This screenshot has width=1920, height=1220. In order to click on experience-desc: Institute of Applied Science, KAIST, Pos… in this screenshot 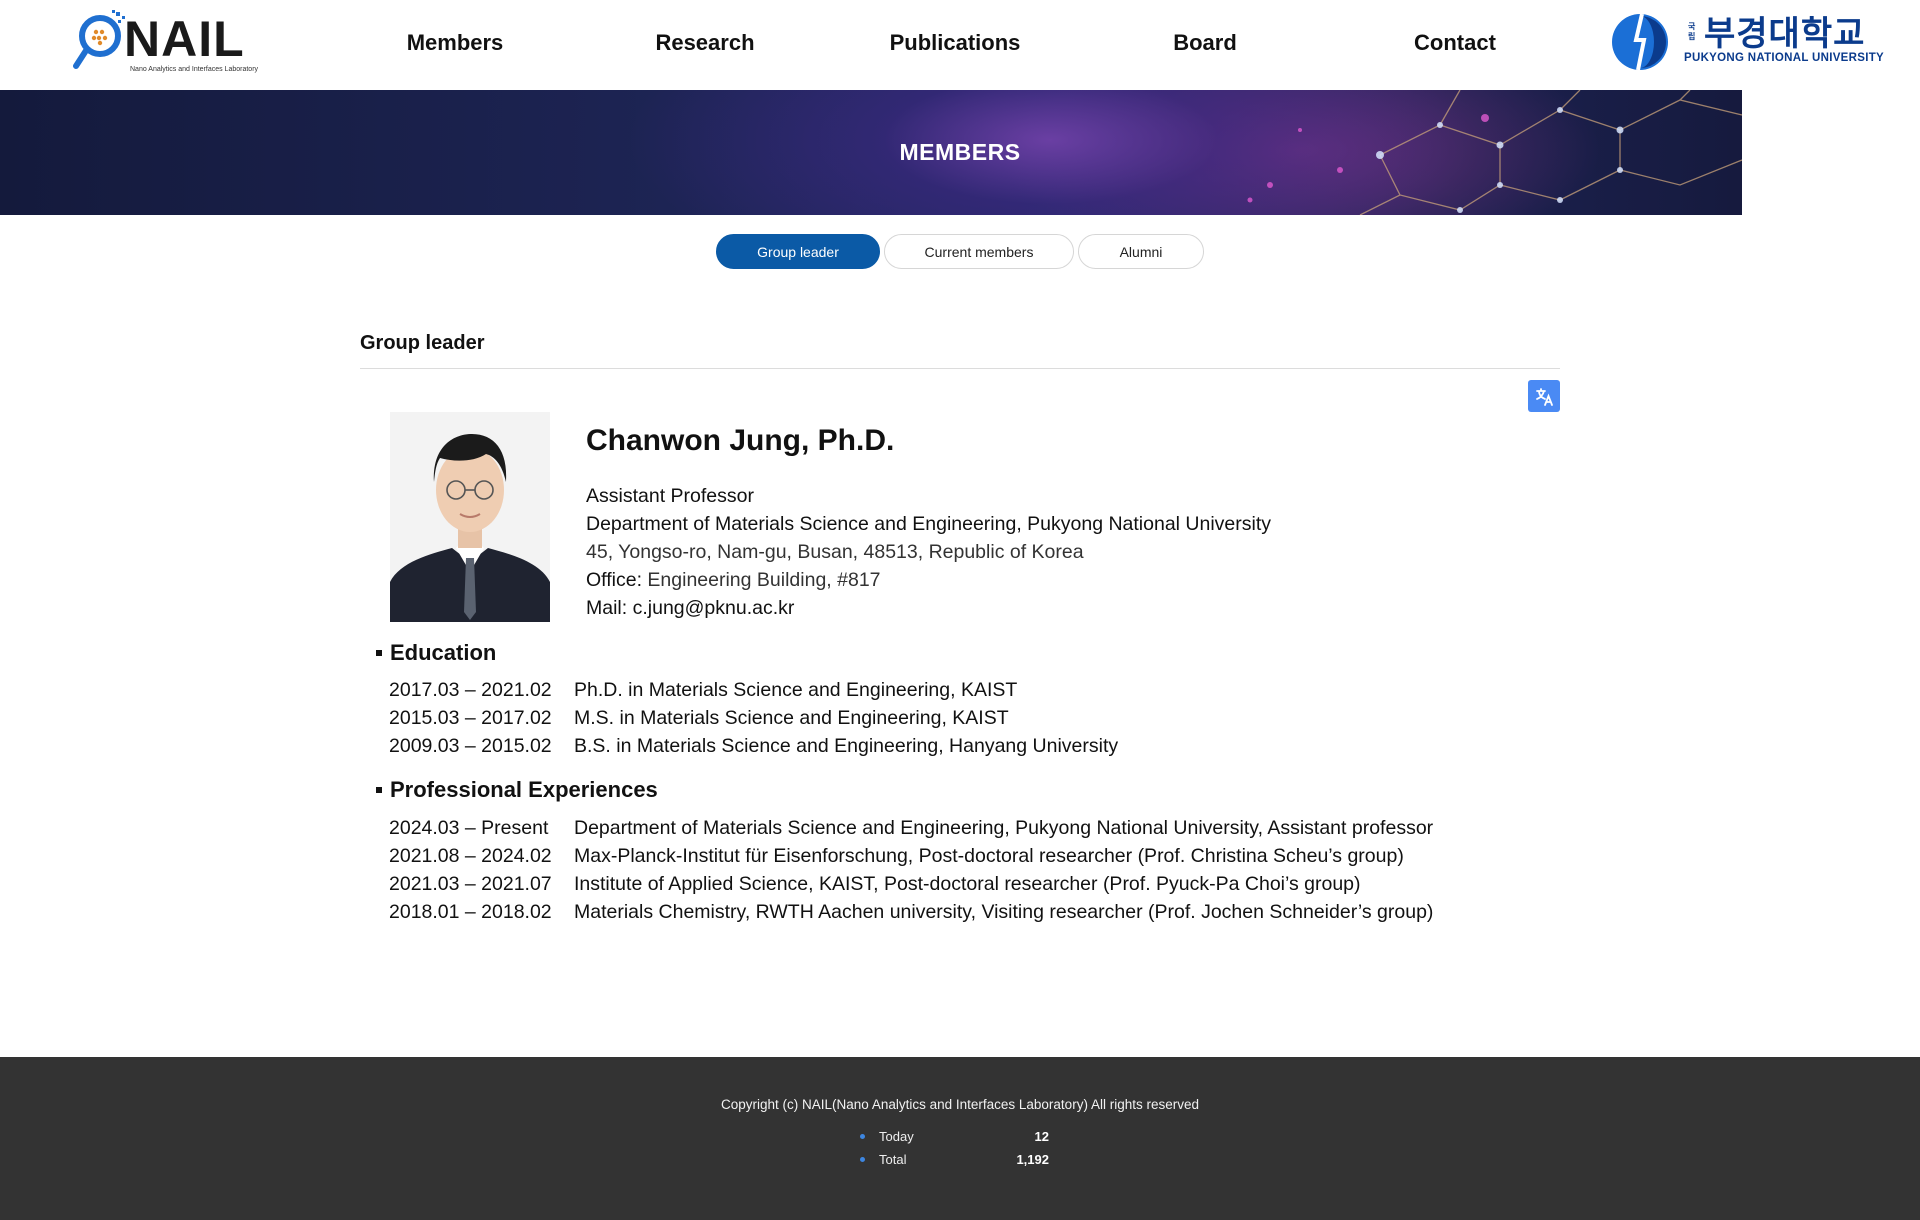, I will do `click(967, 884)`.